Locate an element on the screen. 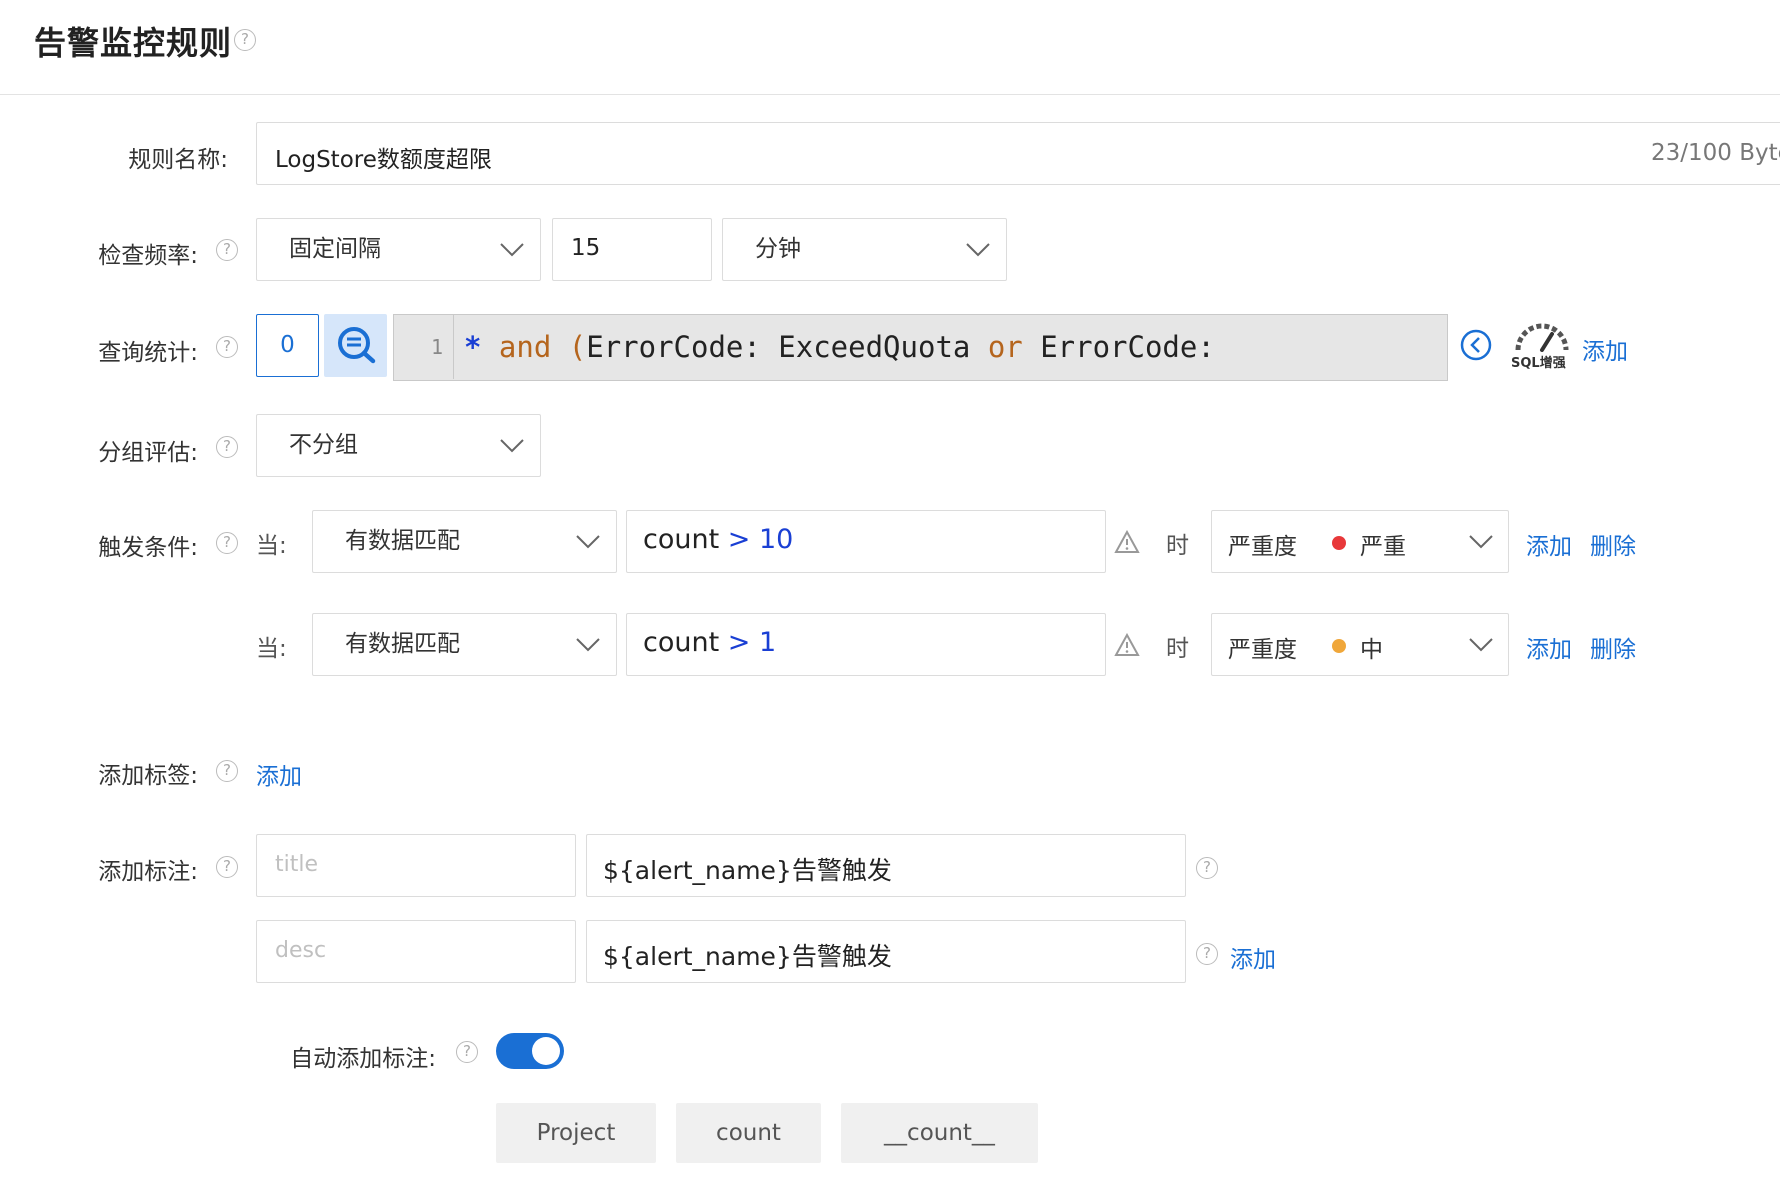 The height and width of the screenshot is (1190, 1780). header-divider is located at coordinates (890, 94).